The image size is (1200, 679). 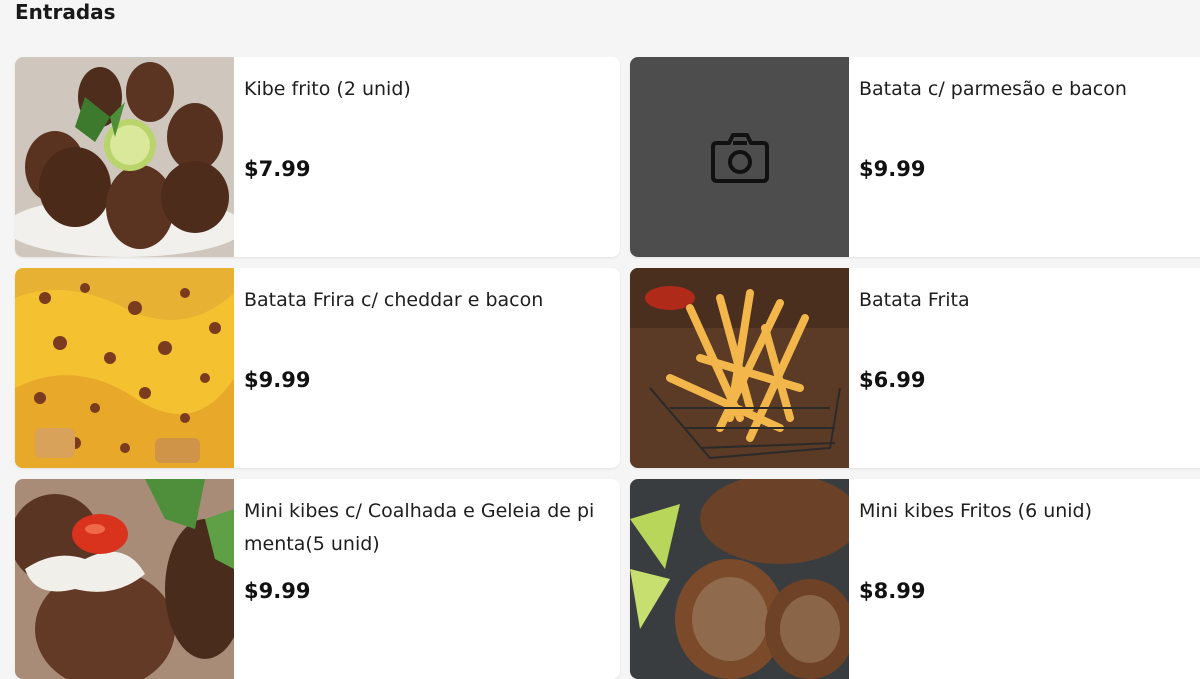 What do you see at coordinates (739, 368) in the screenshot?
I see `fries-basket-photo` at bounding box center [739, 368].